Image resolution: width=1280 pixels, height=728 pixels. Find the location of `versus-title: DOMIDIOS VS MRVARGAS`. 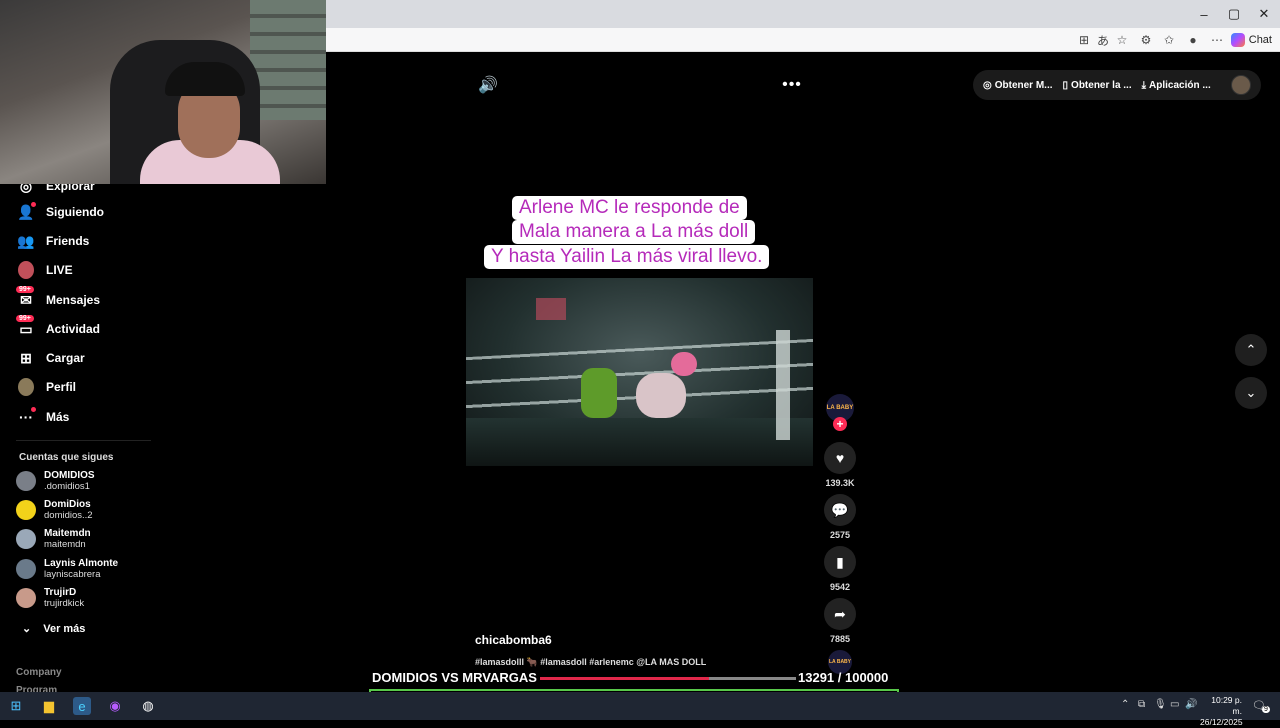

versus-title: DOMIDIOS VS MRVARGAS is located at coordinates (454, 677).